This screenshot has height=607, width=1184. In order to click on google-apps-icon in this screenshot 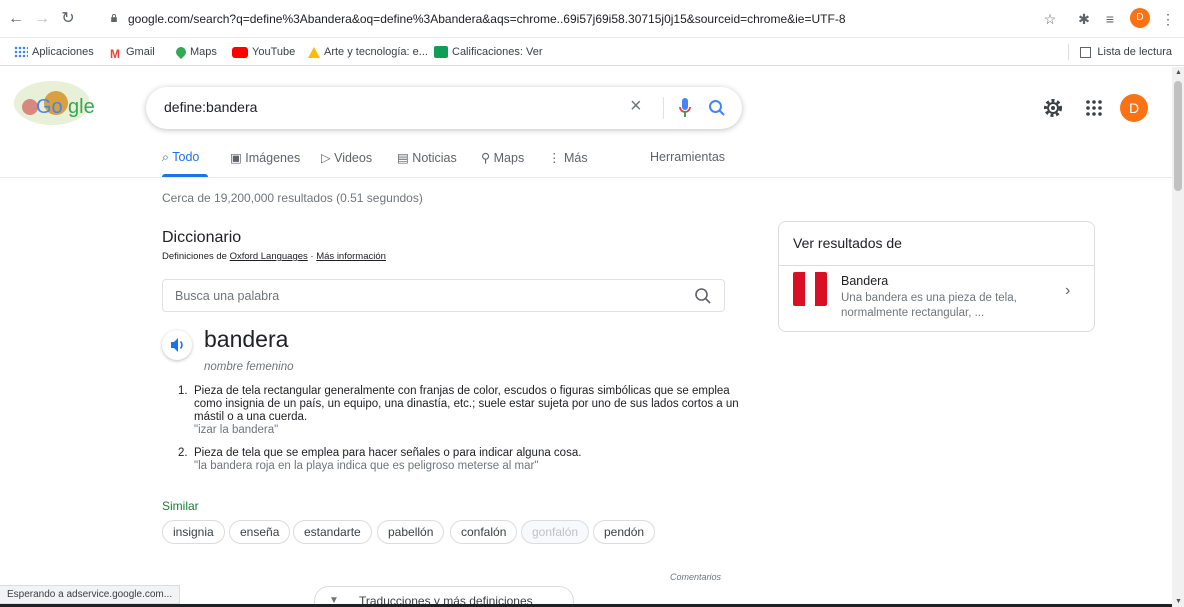, I will do `click(1094, 108)`.